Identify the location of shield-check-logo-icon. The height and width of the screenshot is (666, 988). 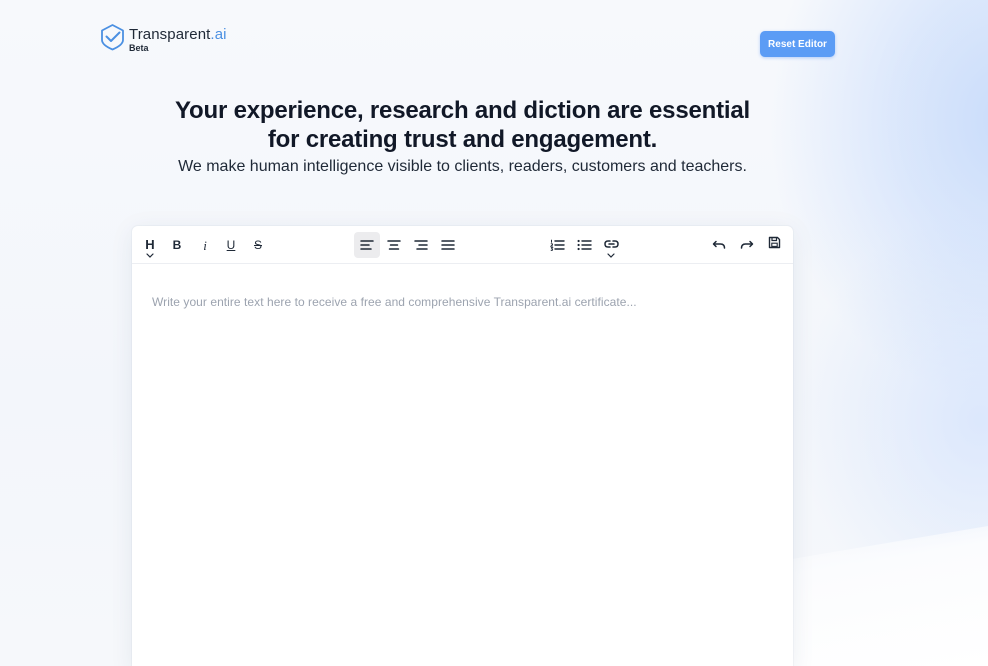
(112, 37).